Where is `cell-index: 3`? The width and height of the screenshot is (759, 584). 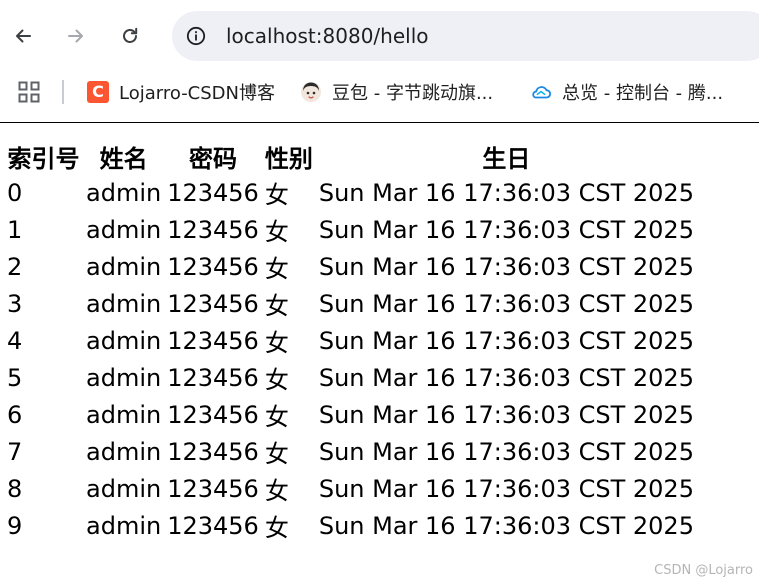
cell-index: 3 is located at coordinates (15, 303).